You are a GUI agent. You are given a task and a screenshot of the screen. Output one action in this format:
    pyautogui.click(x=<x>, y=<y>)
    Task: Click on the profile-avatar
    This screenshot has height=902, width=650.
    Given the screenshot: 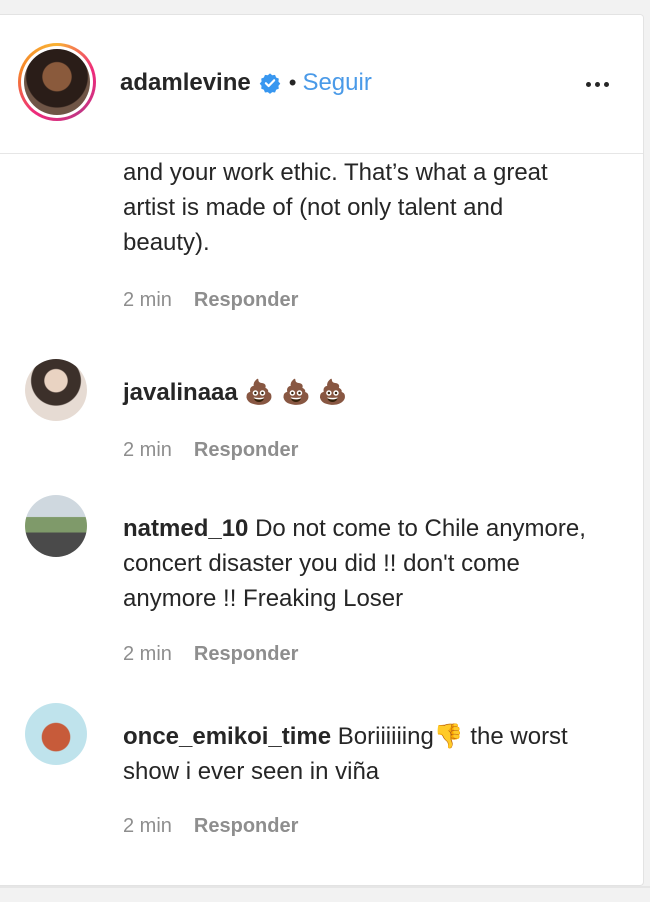 What is the action you would take?
    pyautogui.click(x=57, y=82)
    